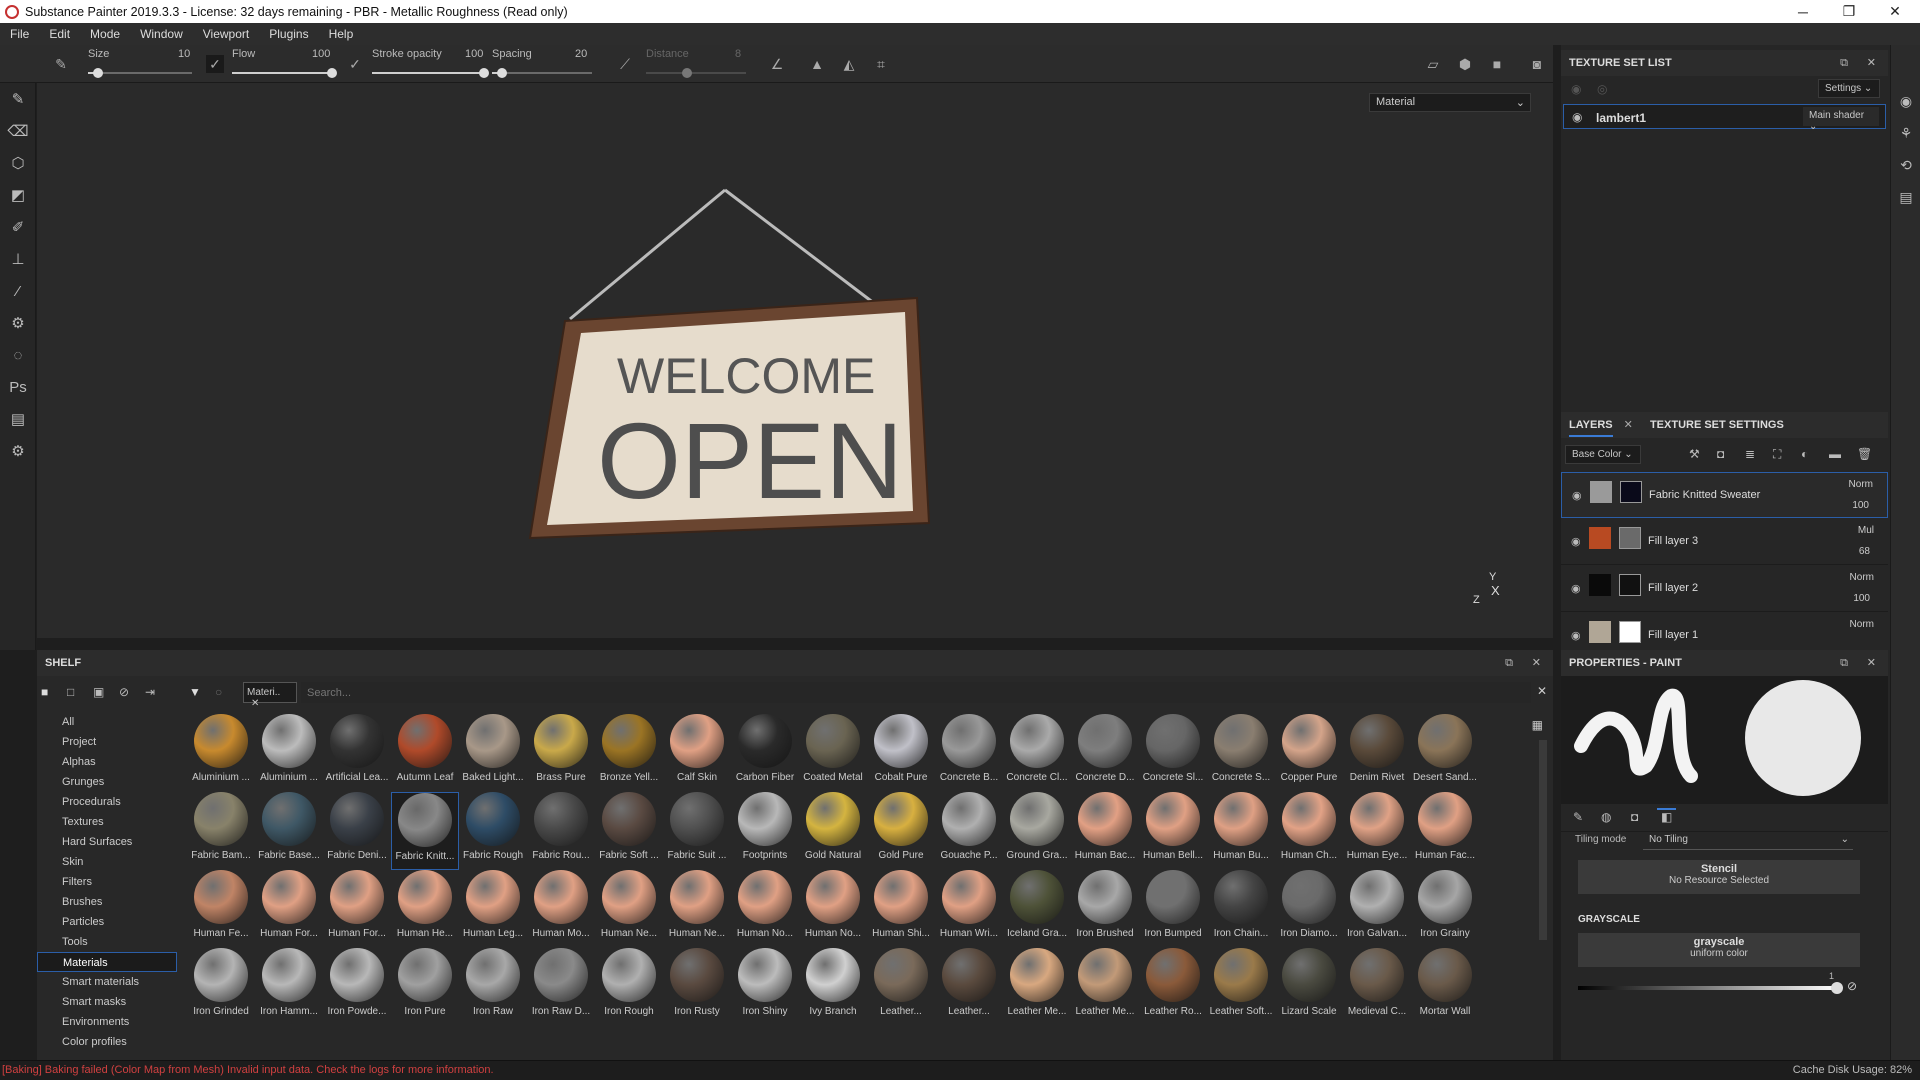  Describe the element at coordinates (765, 987) in the screenshot. I see `material-thumbnail: Iron Shiny` at that location.